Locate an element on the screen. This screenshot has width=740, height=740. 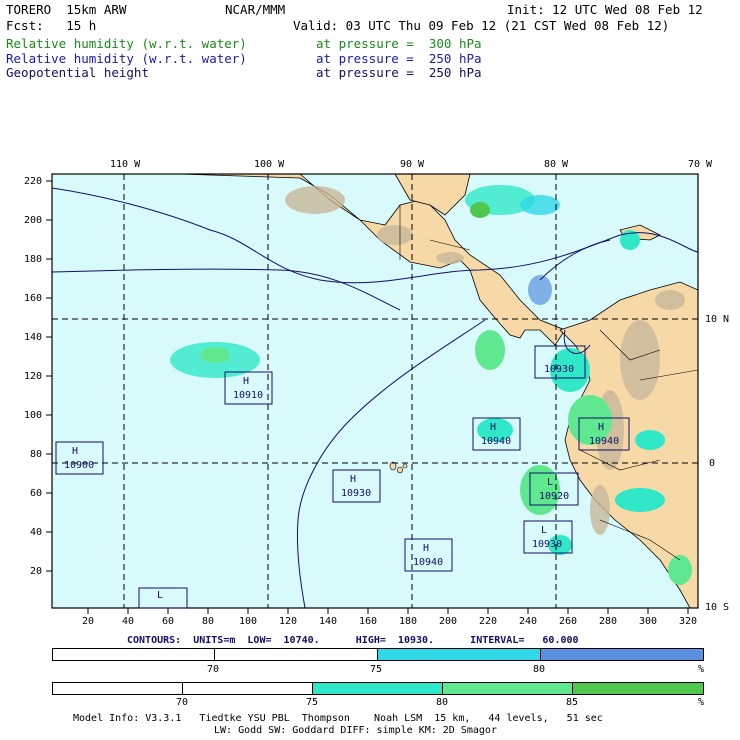
y-tick: 140 is located at coordinates (33, 337).